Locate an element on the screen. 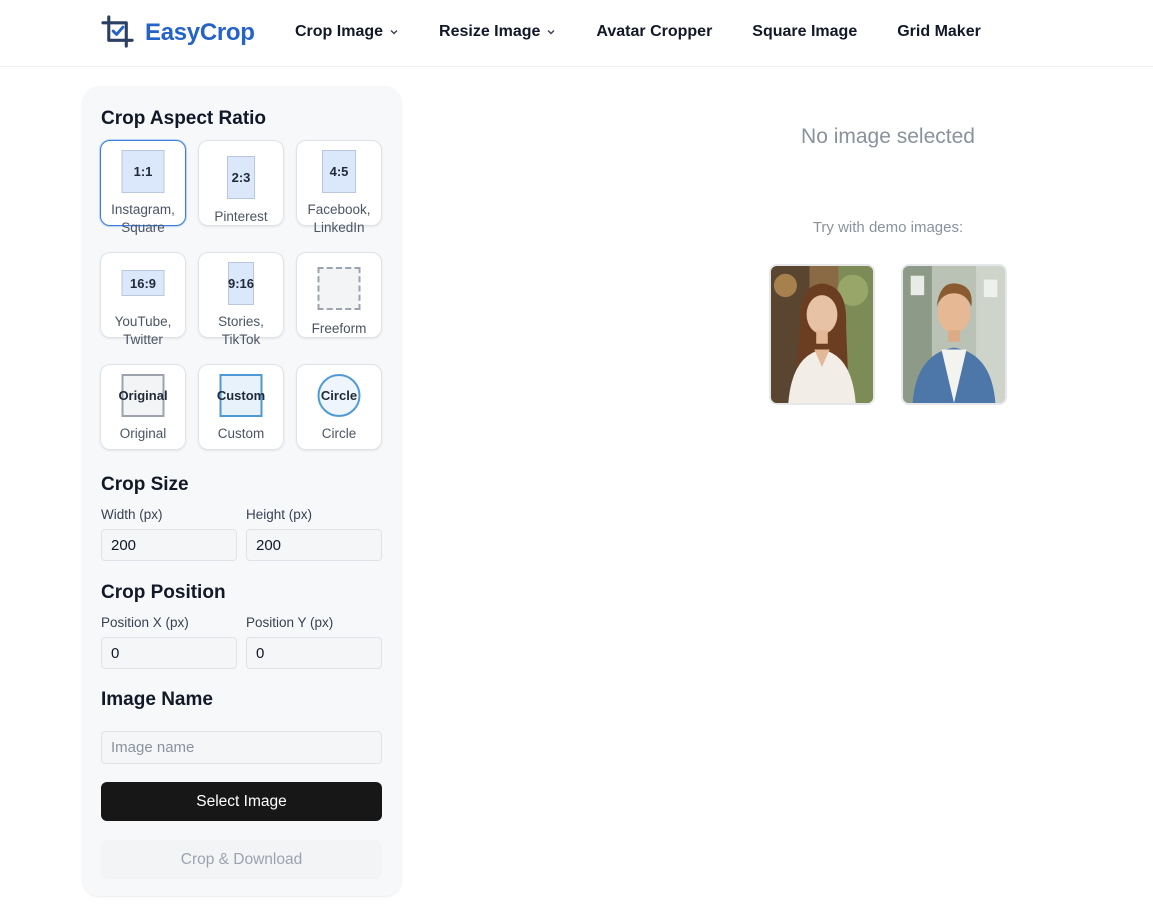 The width and height of the screenshot is (1153, 911). image-name-input is located at coordinates (241, 747).